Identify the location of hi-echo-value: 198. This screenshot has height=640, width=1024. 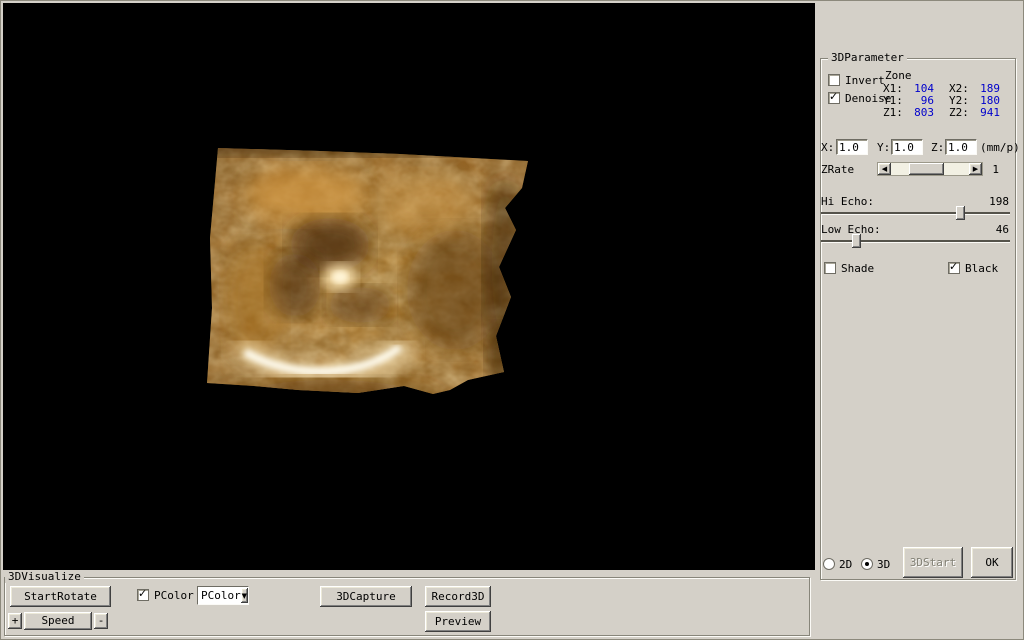
(999, 201).